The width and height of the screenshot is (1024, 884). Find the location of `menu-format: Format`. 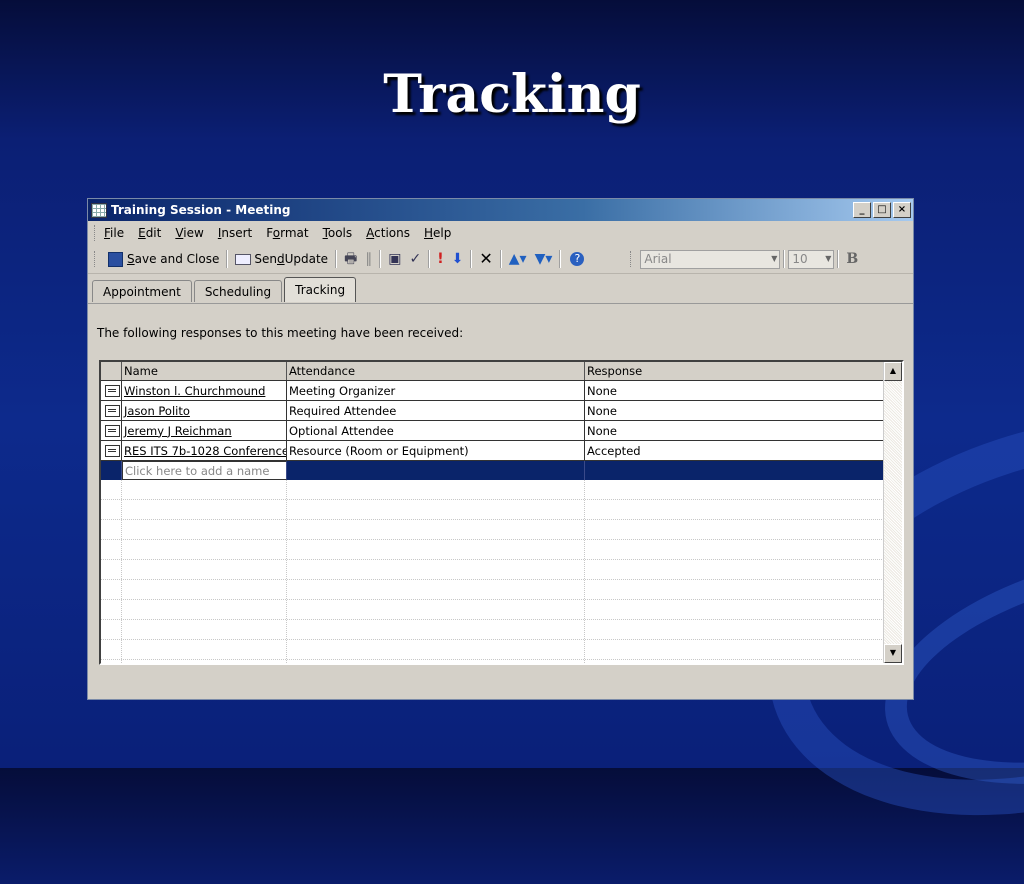

menu-format: Format is located at coordinates (287, 233).